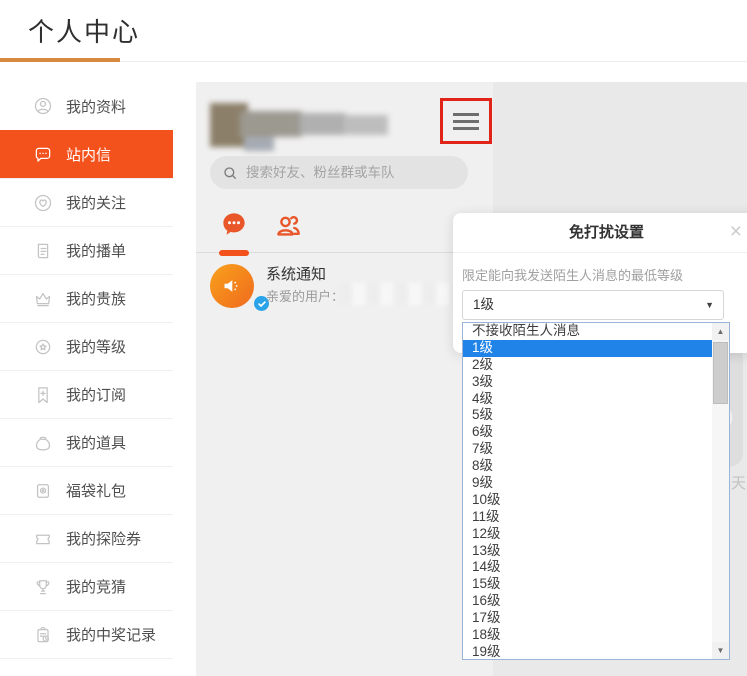  Describe the element at coordinates (587, 618) in the screenshot. I see `dropdown-option: 17级` at that location.